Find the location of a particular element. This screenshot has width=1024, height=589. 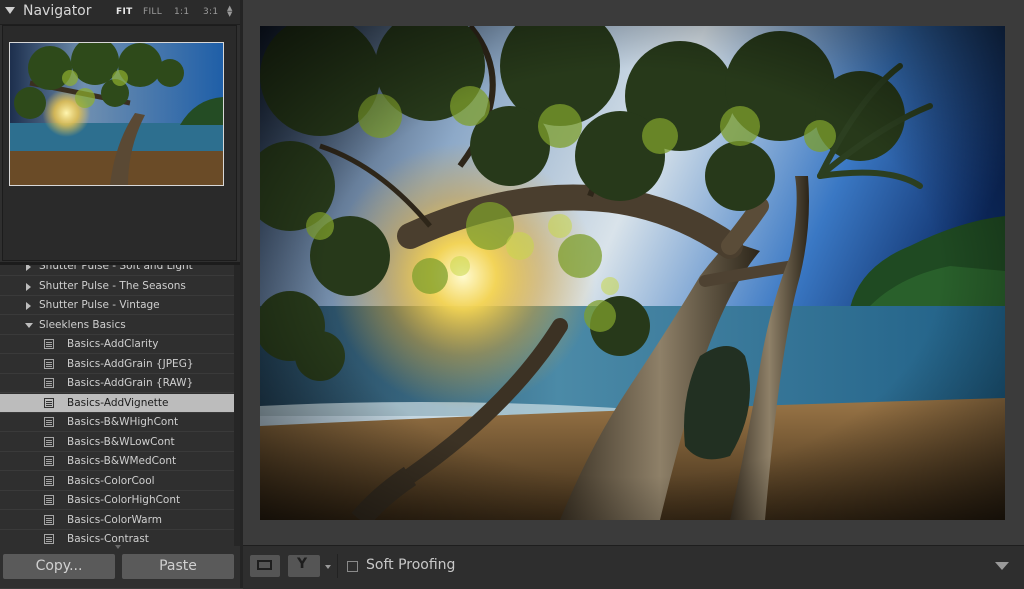

toolbar-menu-button is located at coordinates (1002, 566).